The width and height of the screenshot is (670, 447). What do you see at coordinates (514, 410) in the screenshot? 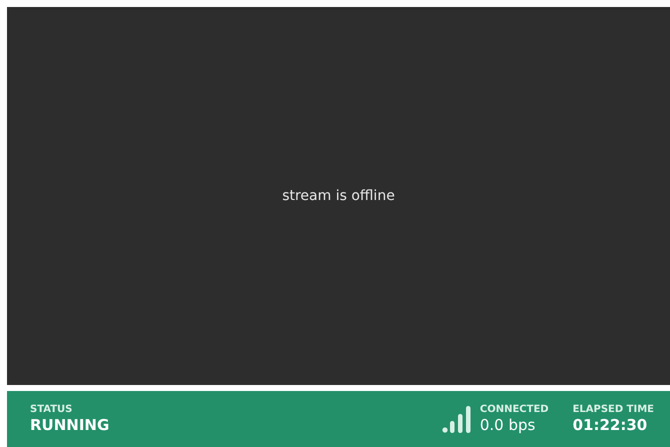
I see `connection-label: CONNECTED` at bounding box center [514, 410].